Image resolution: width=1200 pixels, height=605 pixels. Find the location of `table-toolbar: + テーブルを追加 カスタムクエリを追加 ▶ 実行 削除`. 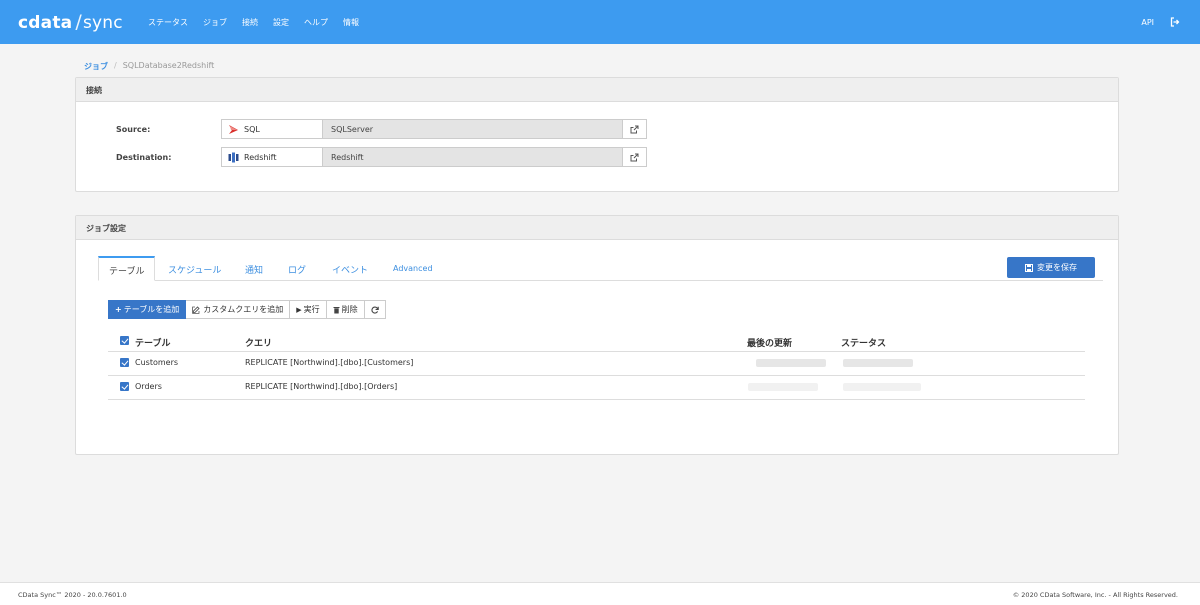

table-toolbar: + テーブルを追加 カスタムクエリを追加 ▶ 実行 削除 is located at coordinates (247, 309).